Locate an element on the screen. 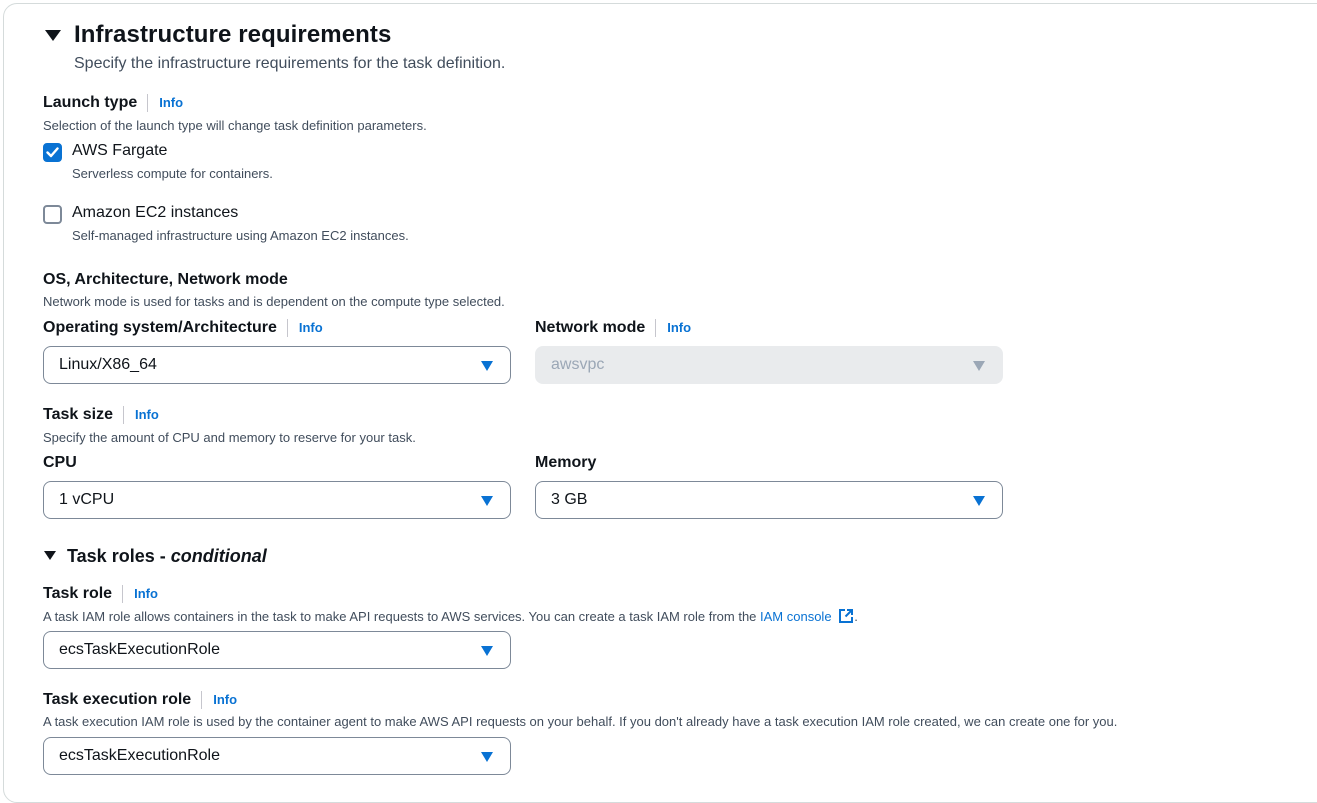  fargate-option is located at coordinates (52, 152).